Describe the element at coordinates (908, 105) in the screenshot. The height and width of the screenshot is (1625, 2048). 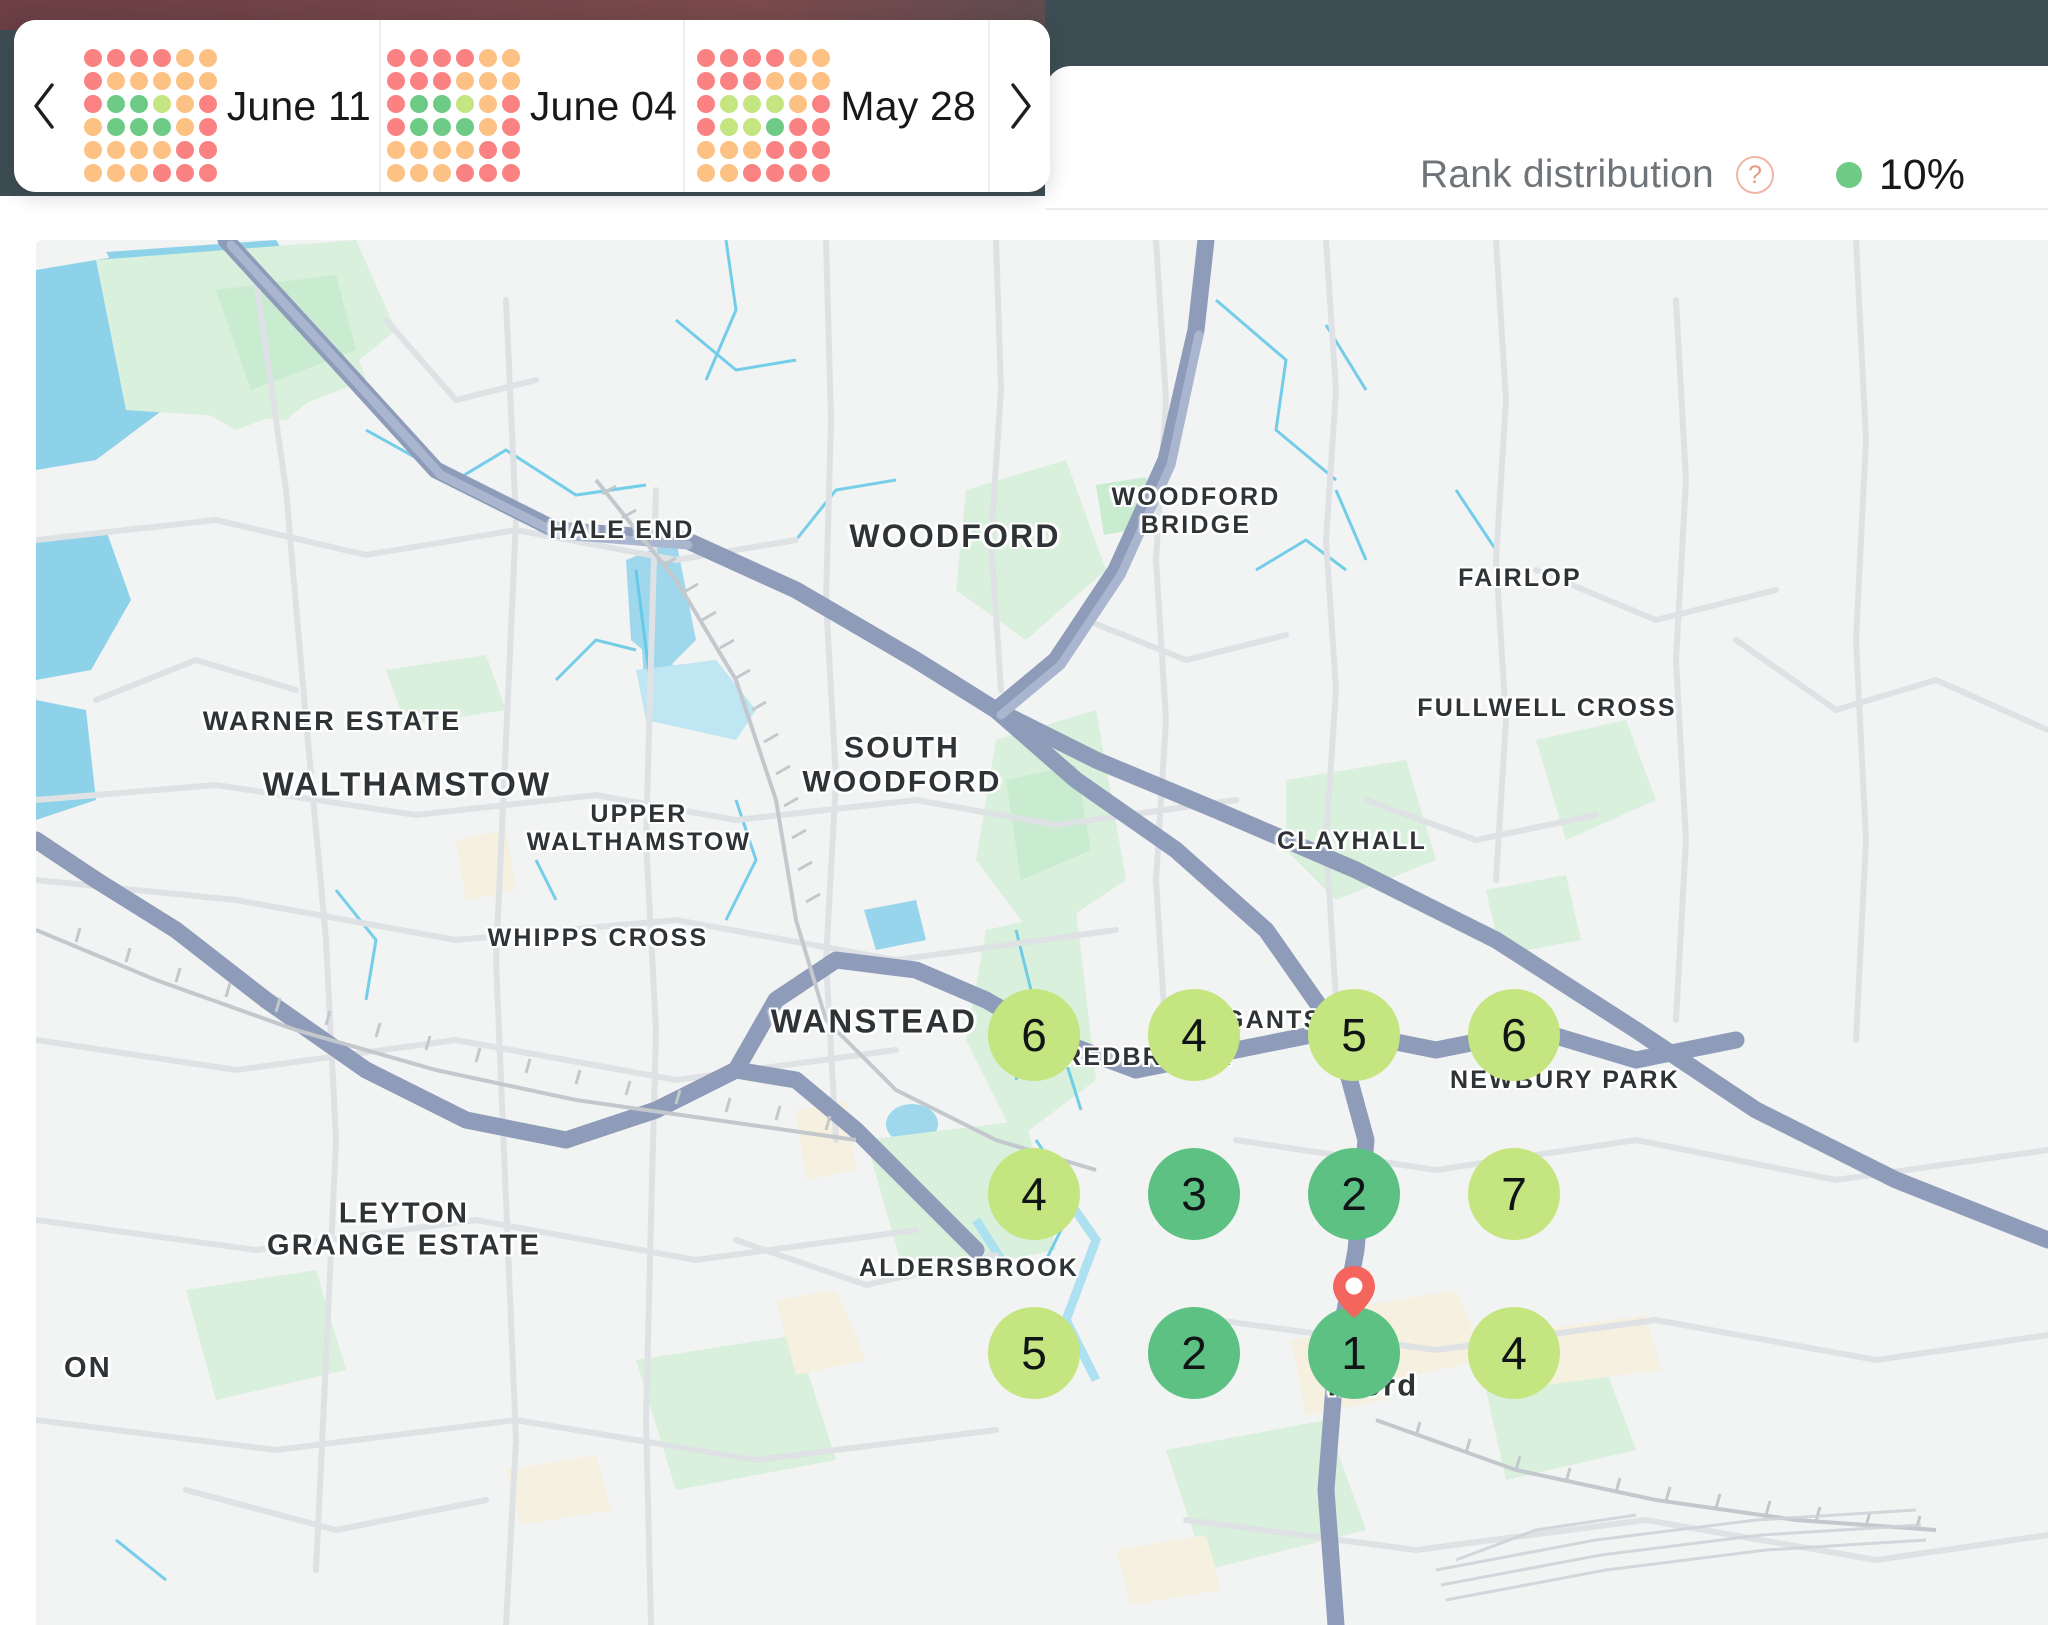
I see `carousel-date-label: May 28` at that location.